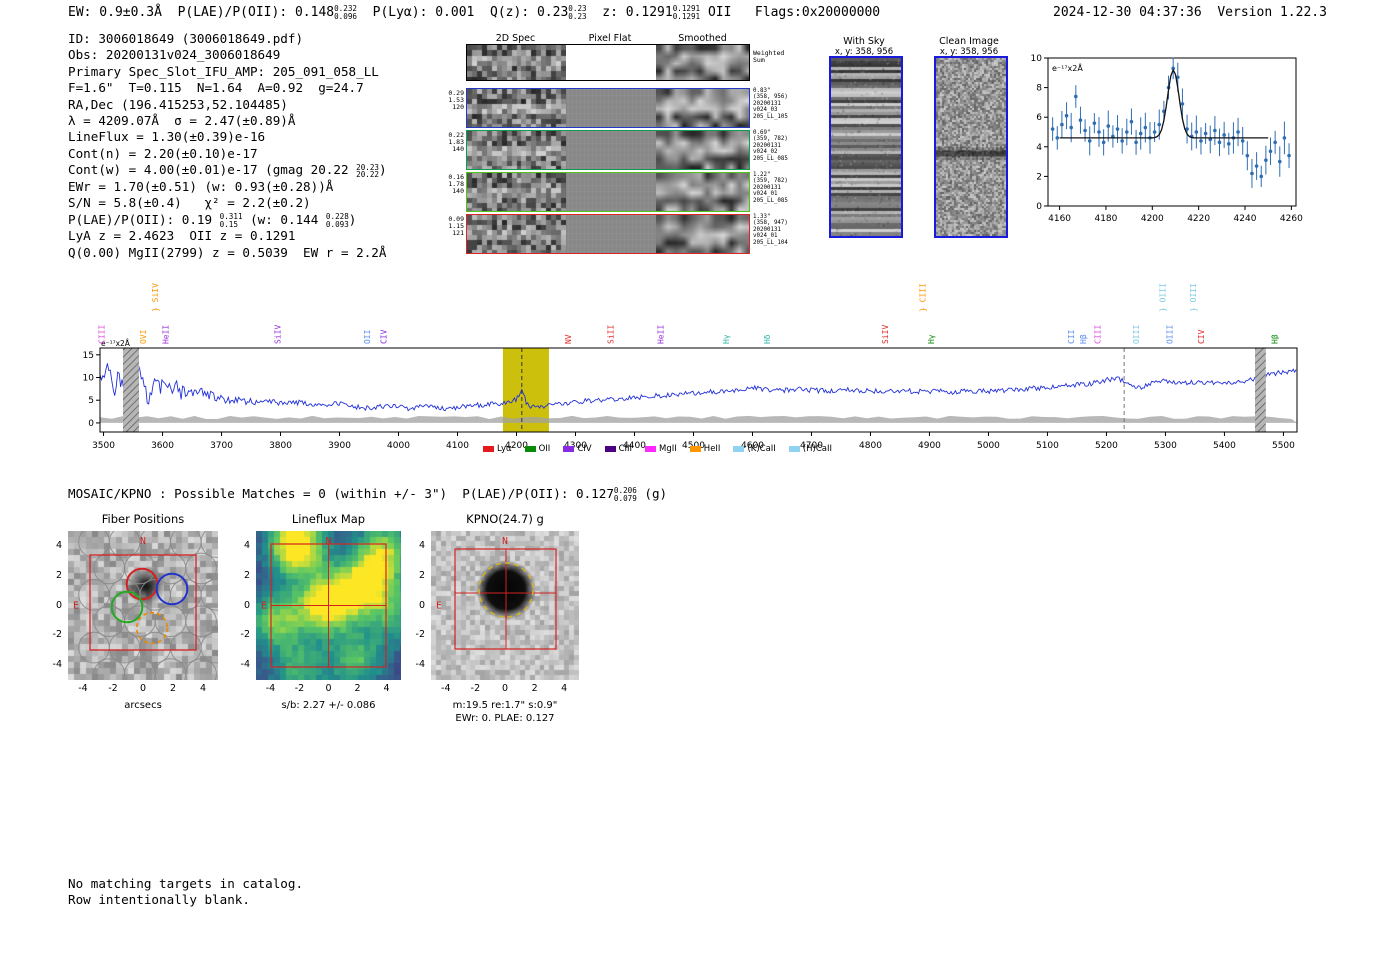  Describe the element at coordinates (652, 493) in the screenshot. I see `text-segment: (g)` at that location.